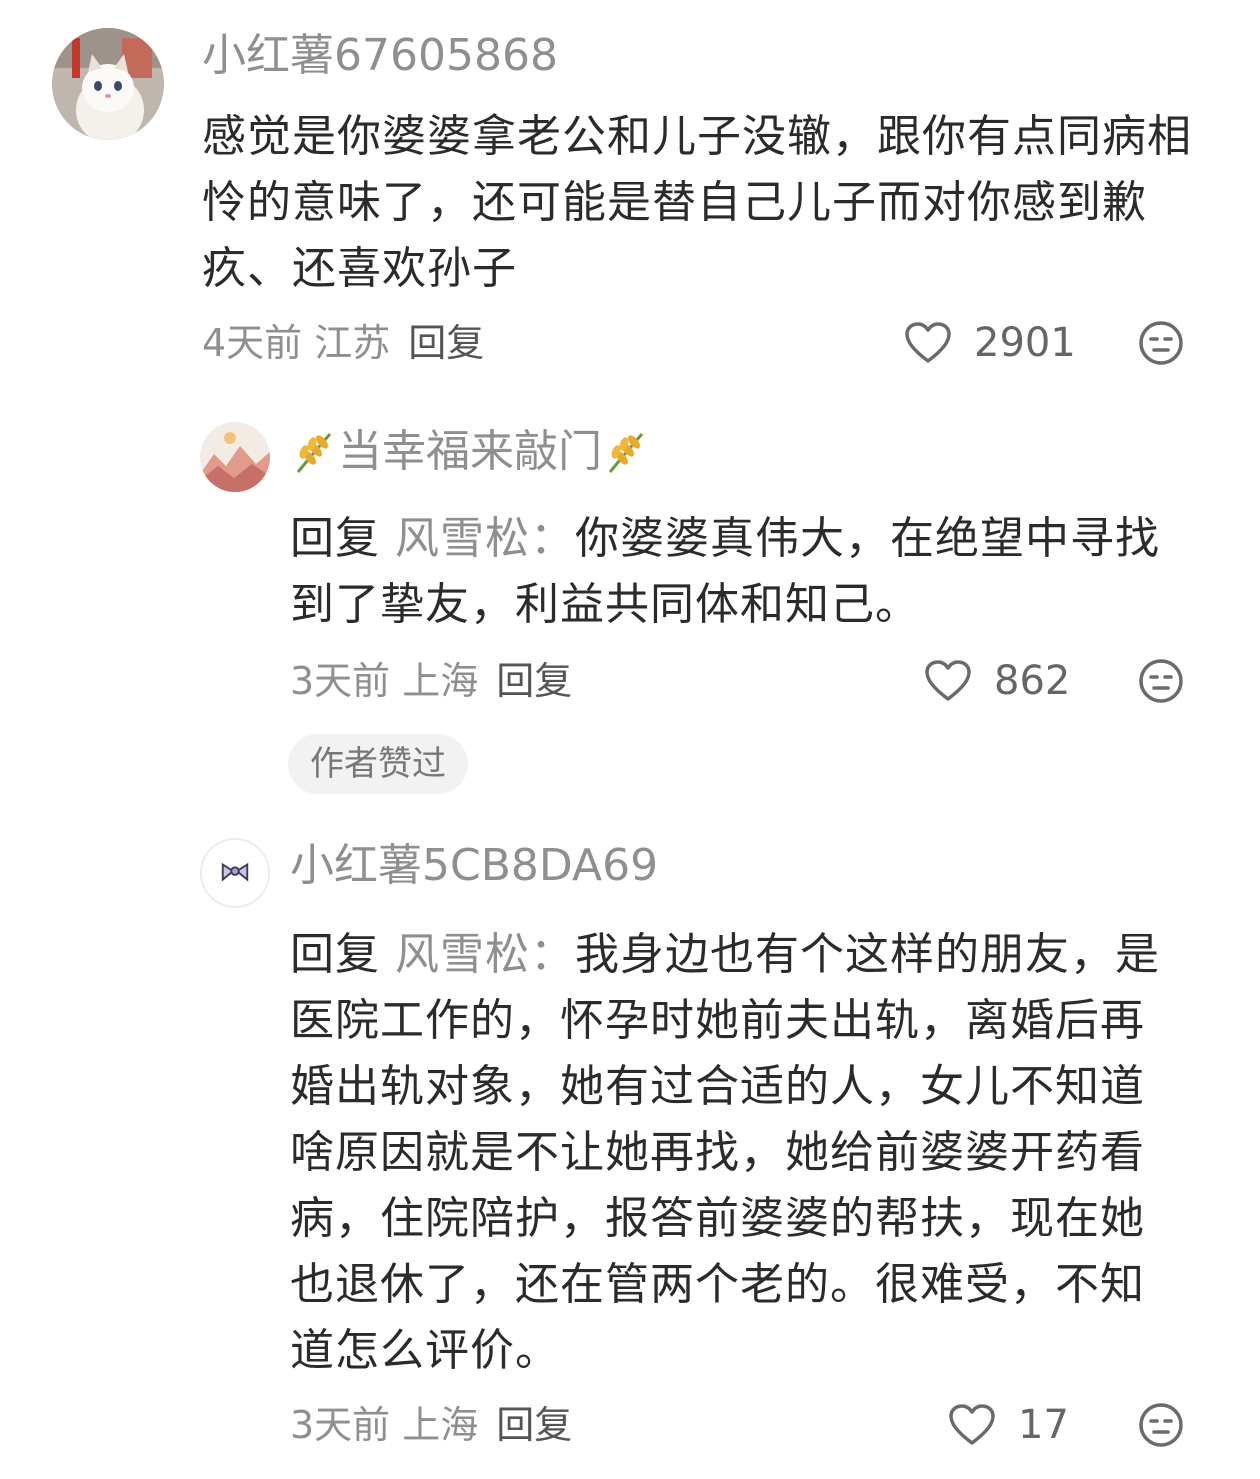  Describe the element at coordinates (474, 866) in the screenshot. I see `comment-3-username: 小红薯5CB8DA69` at that location.